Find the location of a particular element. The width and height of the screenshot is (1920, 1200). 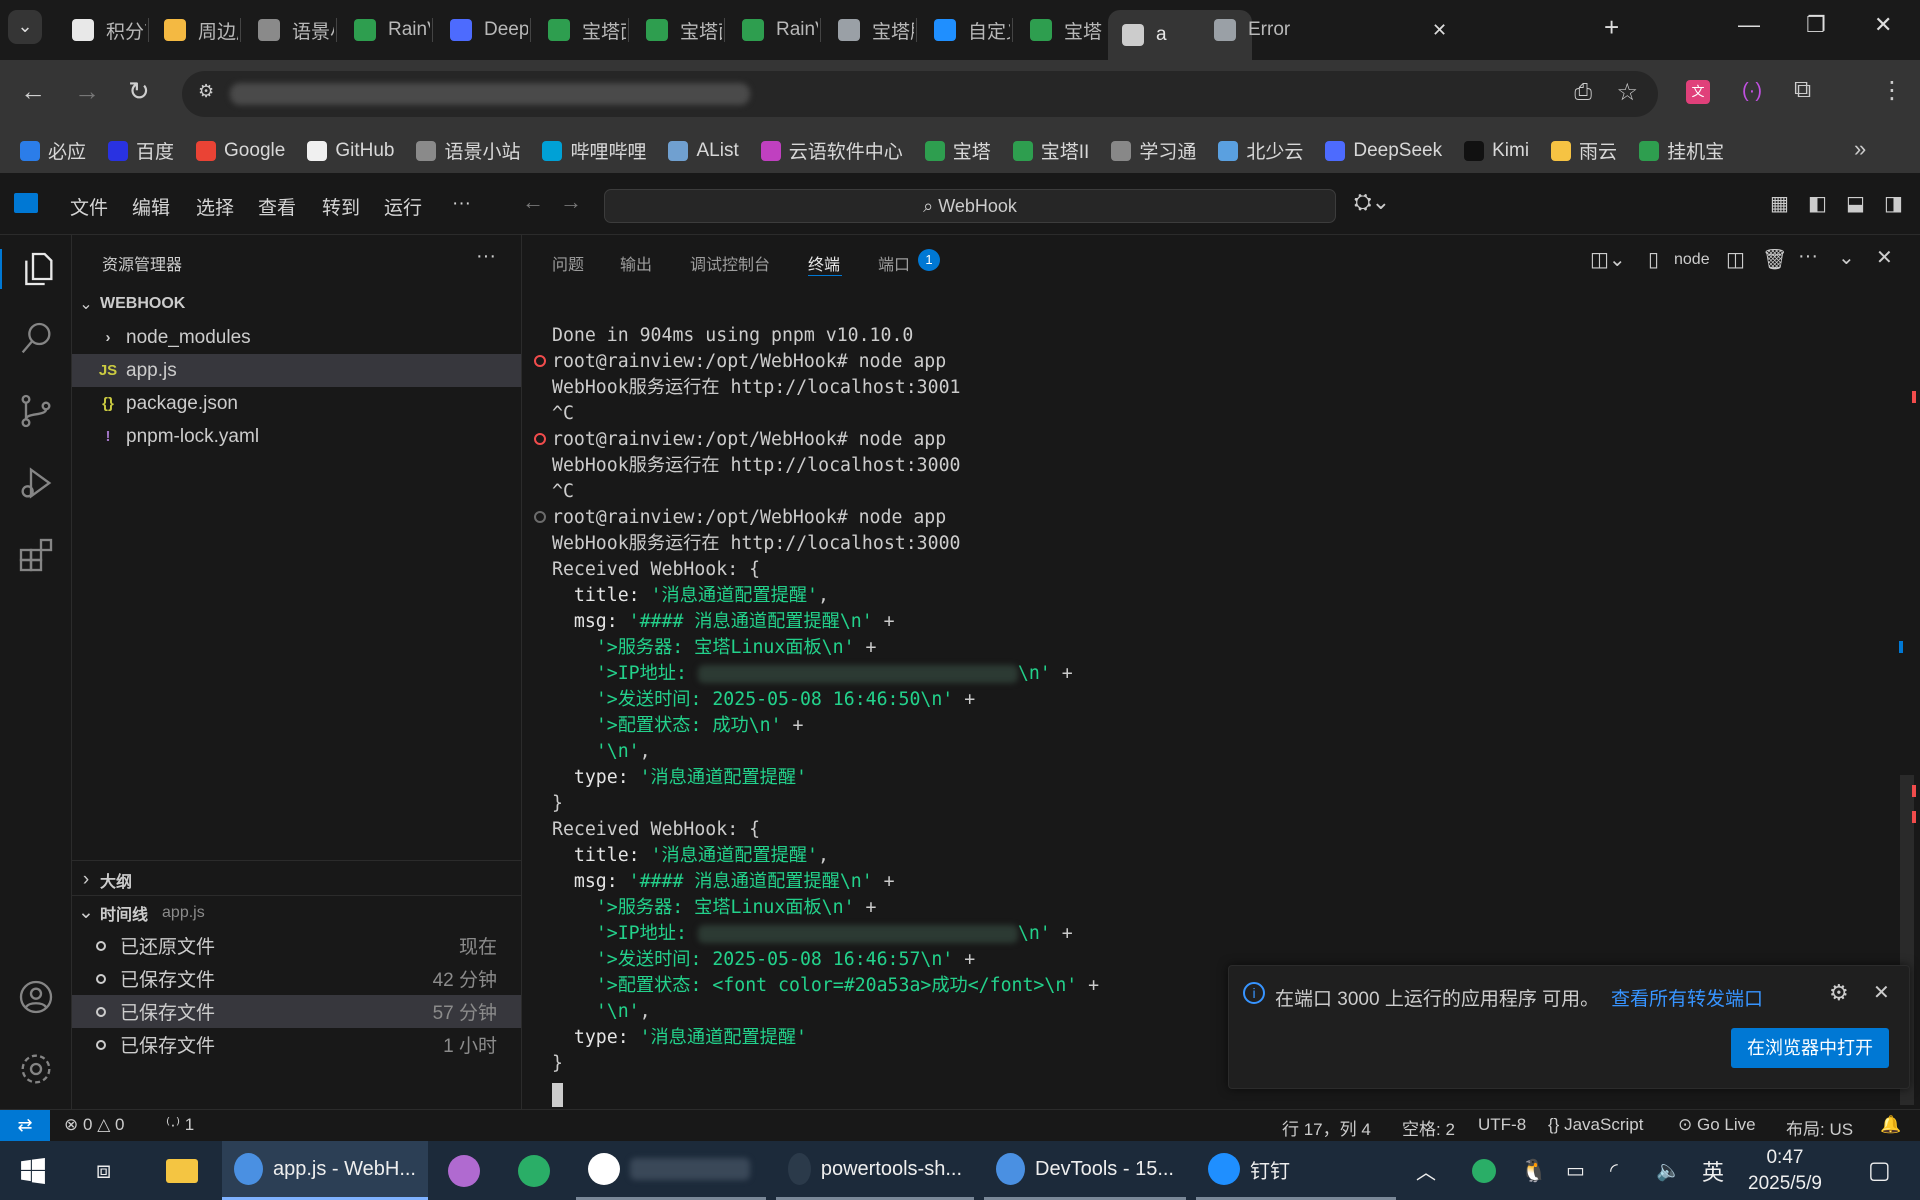

file-explorer-icon is located at coordinates (182, 1170).